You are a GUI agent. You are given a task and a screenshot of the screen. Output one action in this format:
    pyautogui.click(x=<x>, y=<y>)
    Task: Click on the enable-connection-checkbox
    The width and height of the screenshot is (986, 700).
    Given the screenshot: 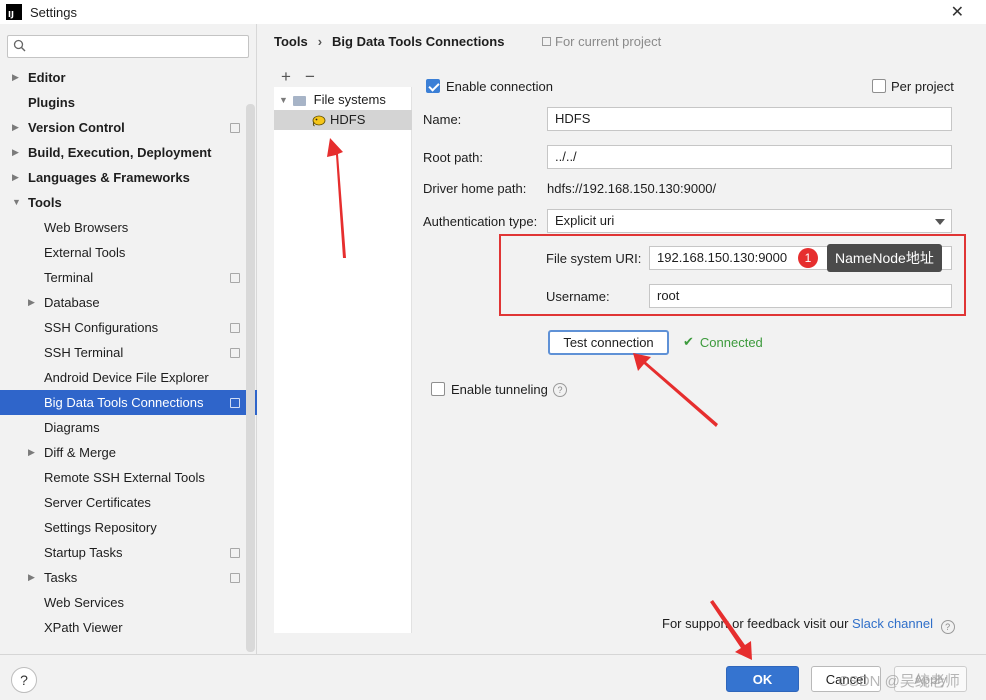 What is the action you would take?
    pyautogui.click(x=433, y=86)
    